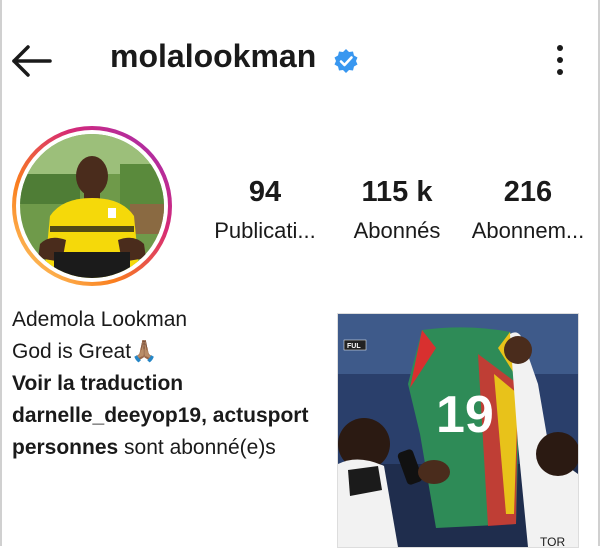 The image size is (600, 548). I want to click on followed-by-names: darnelle_deeyop19, actusport, so click(172, 416).